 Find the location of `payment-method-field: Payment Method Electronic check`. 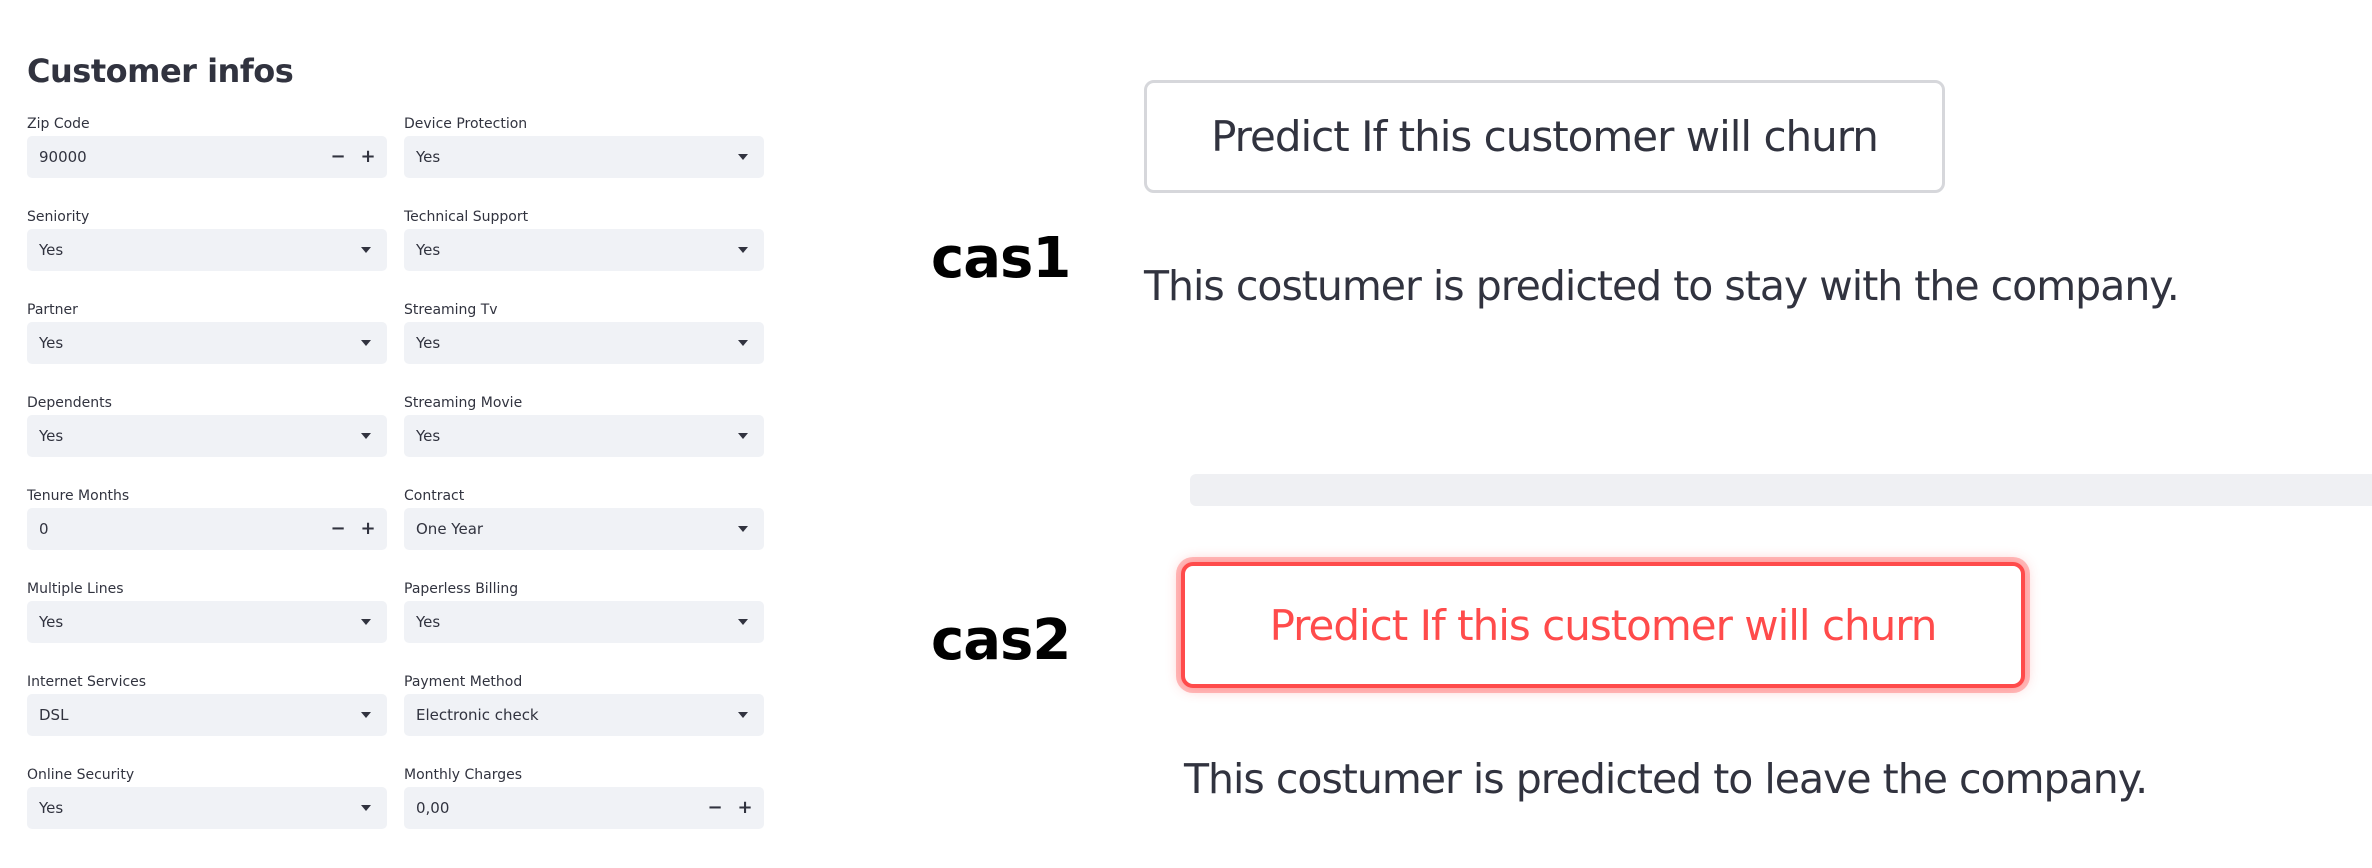

payment-method-field: Payment Method Electronic check is located at coordinates (584, 704).